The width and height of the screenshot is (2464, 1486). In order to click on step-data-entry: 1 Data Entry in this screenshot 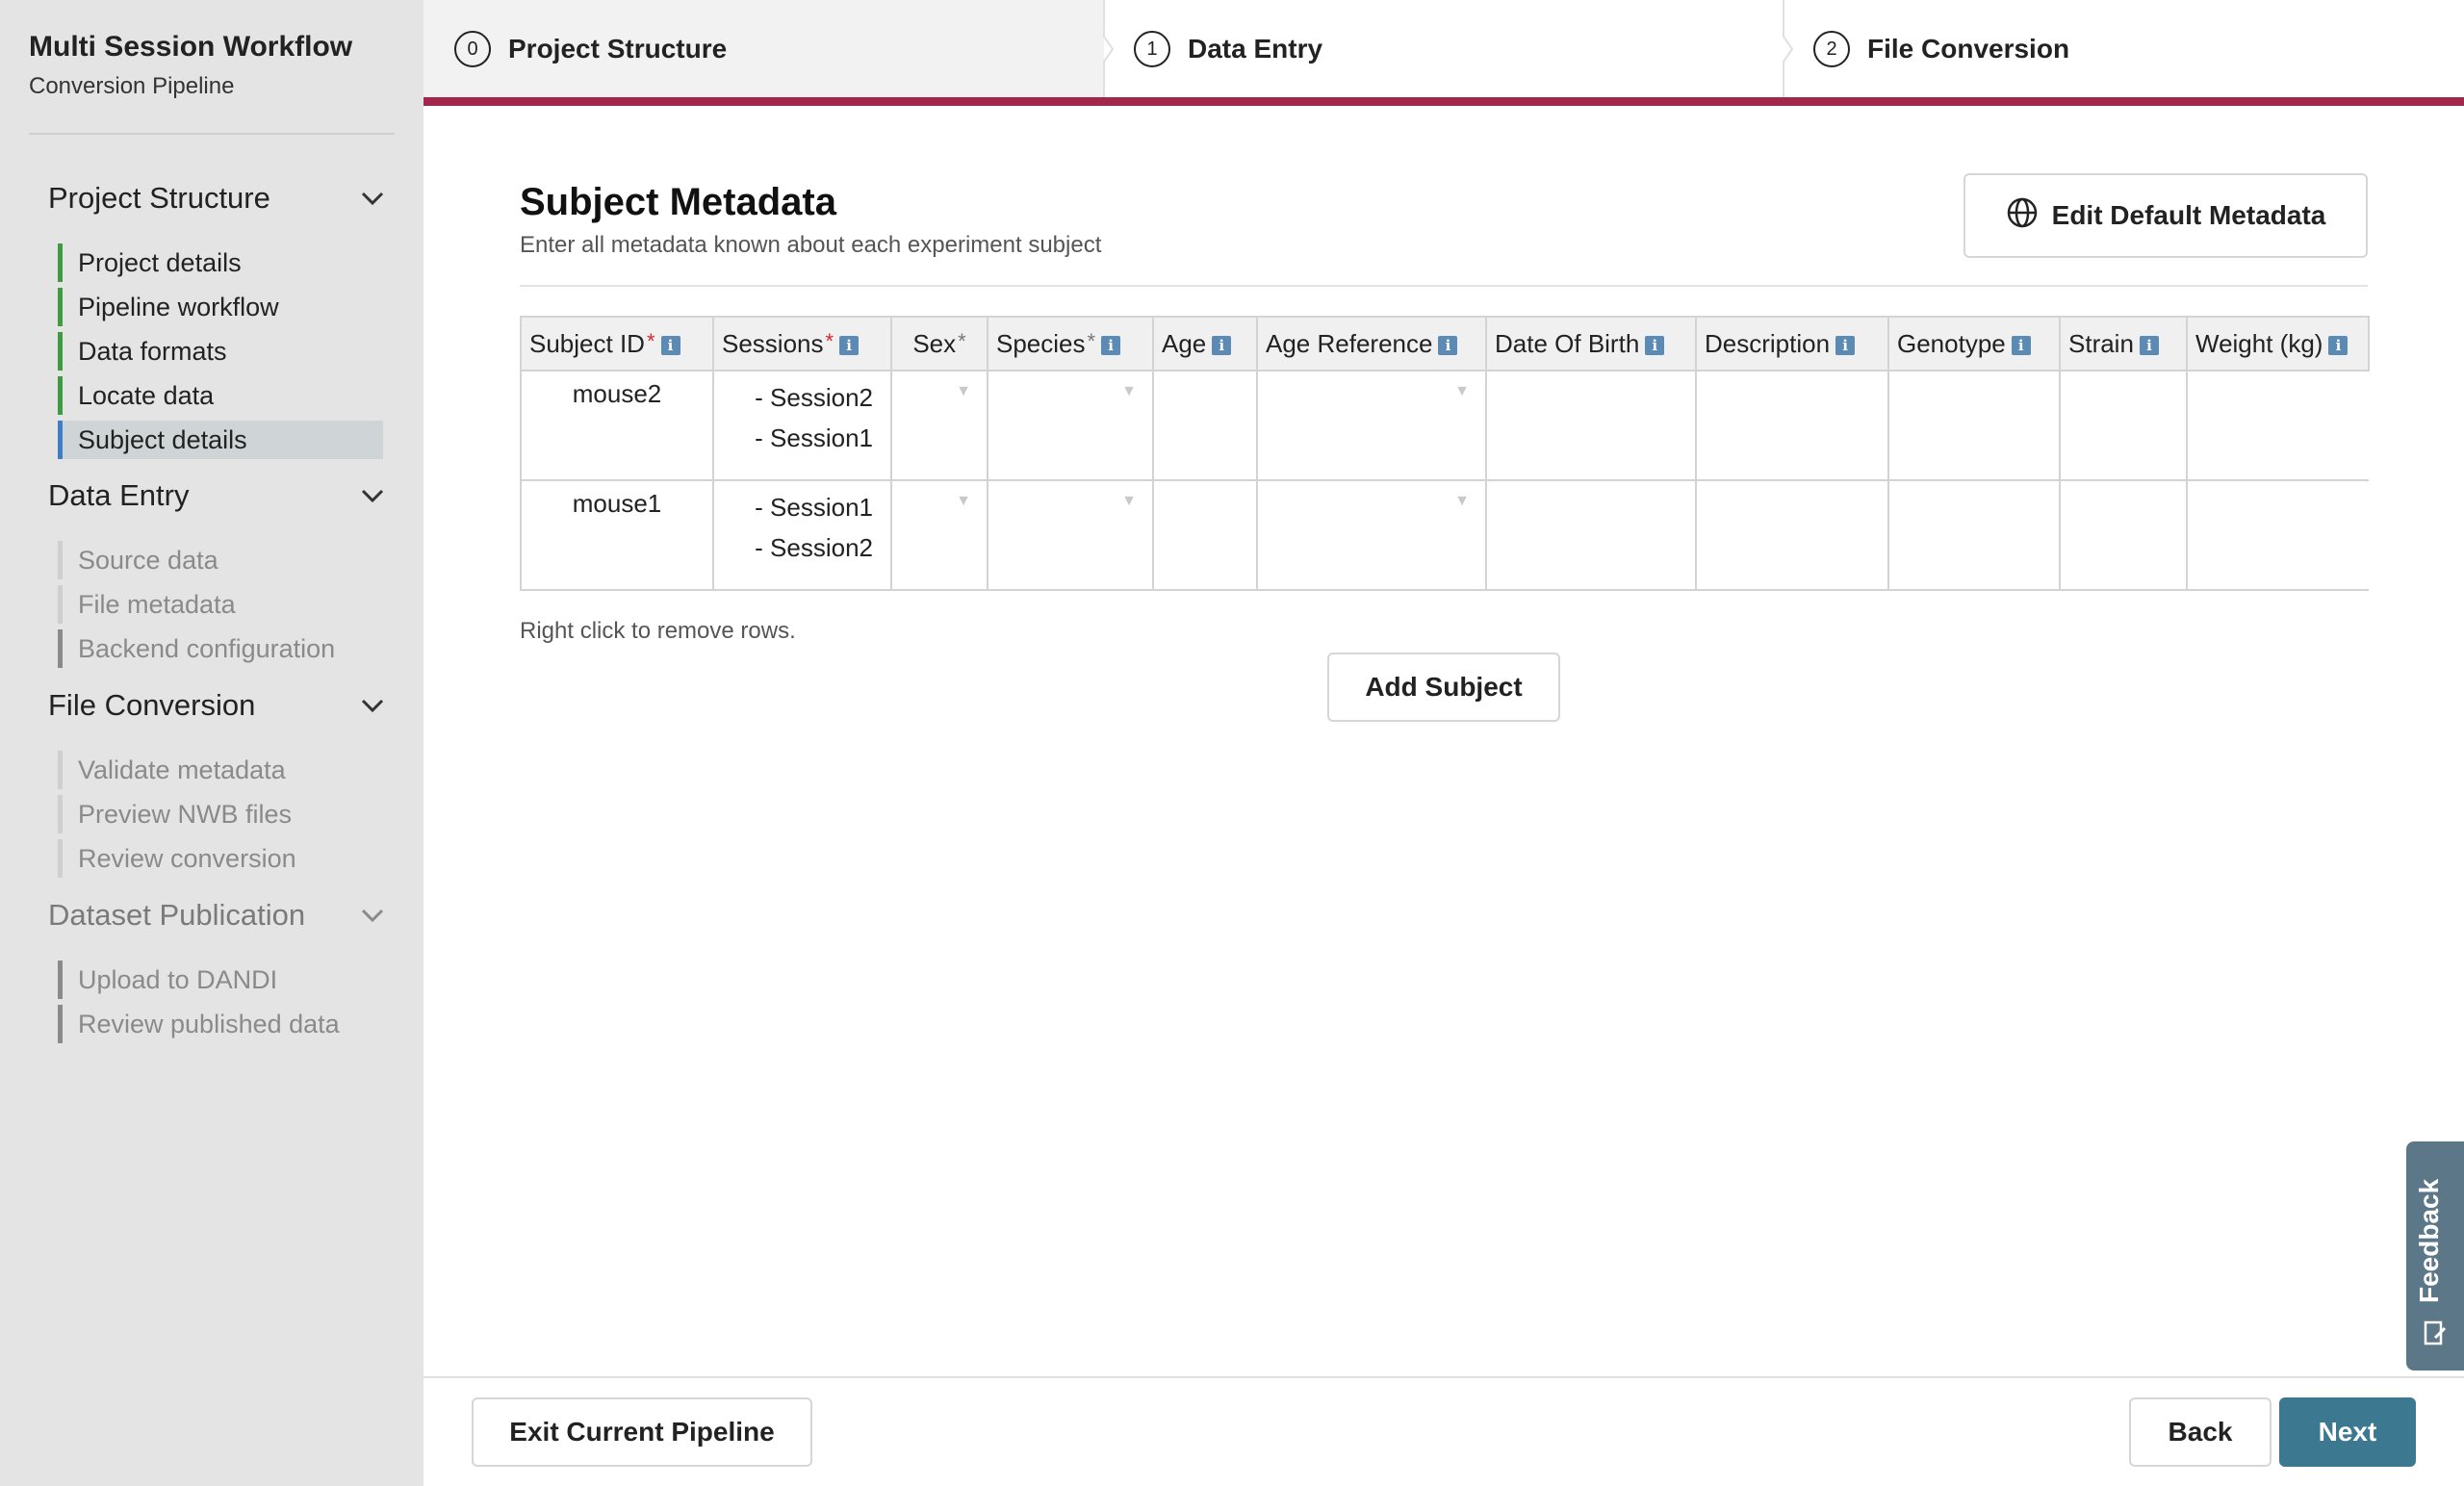, I will do `click(1228, 49)`.